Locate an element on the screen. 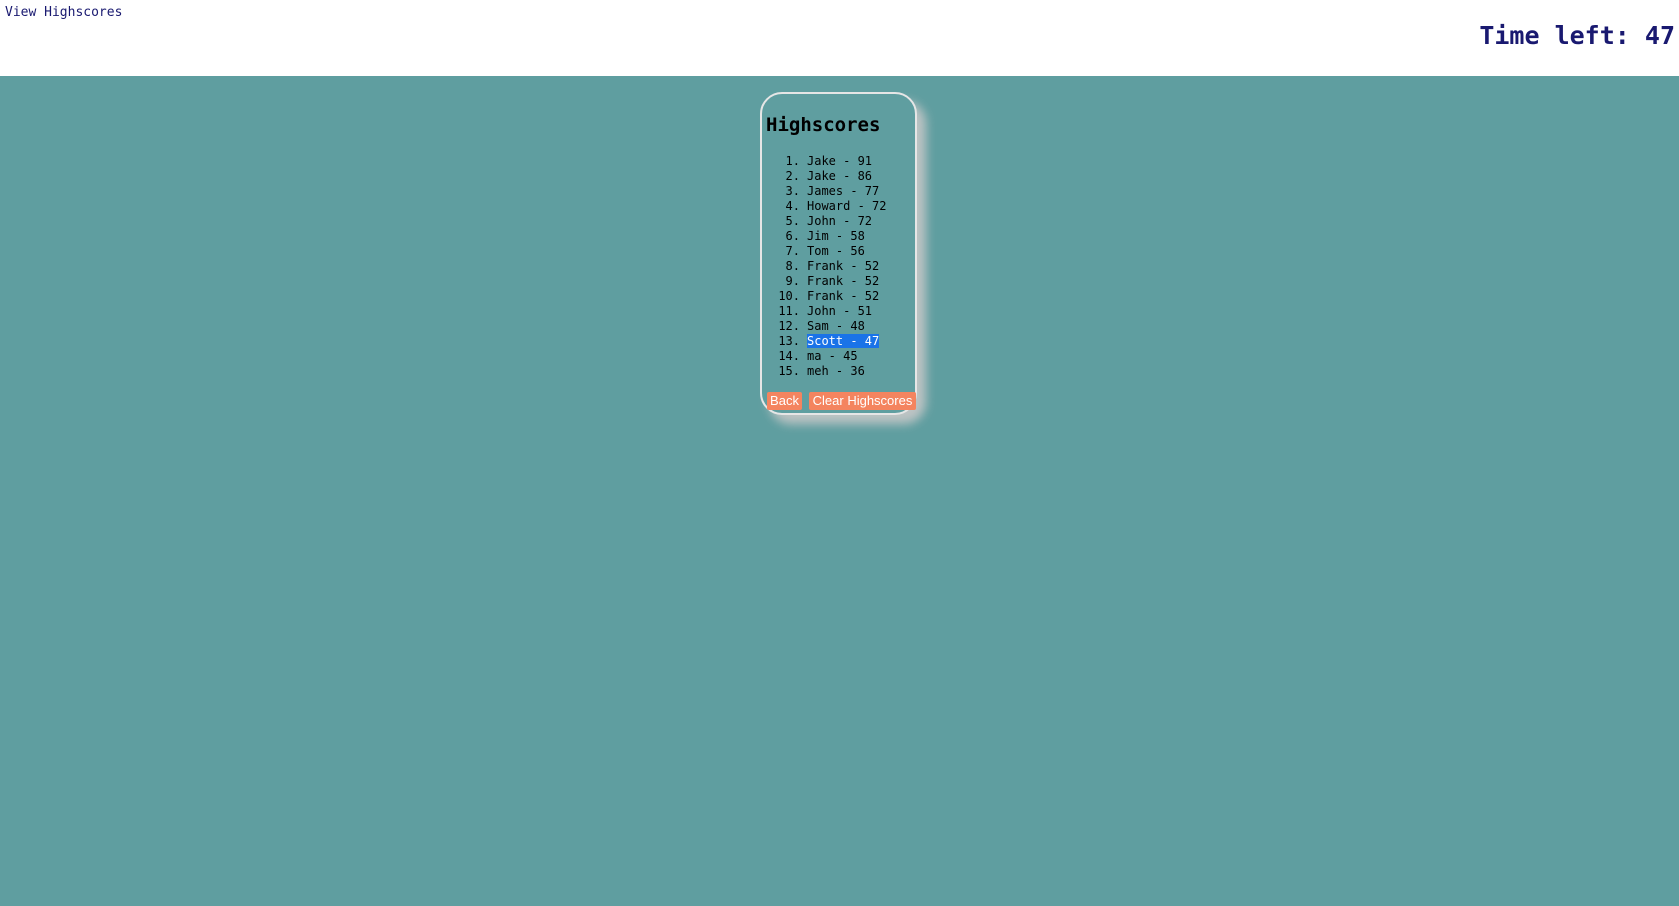 Image resolution: width=1679 pixels, height=906 pixels. list-item: 9. Frank - 52 is located at coordinates (826, 281).